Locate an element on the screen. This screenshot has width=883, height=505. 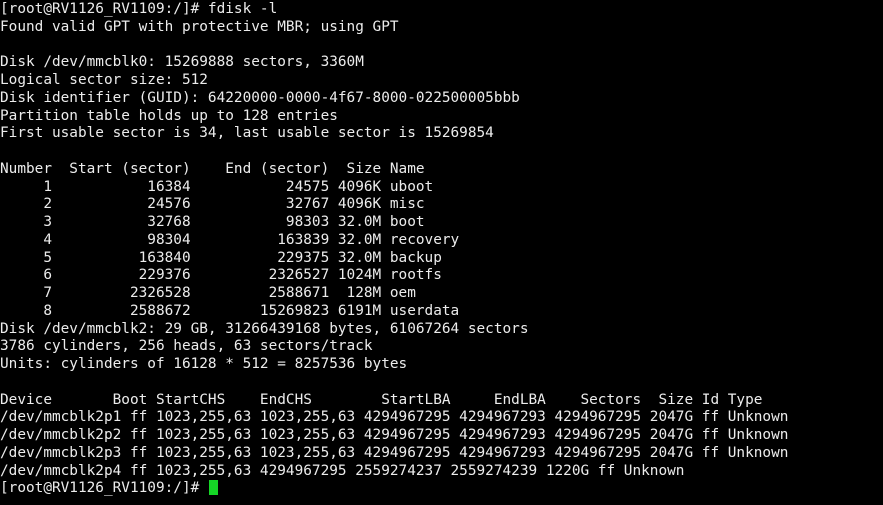
command-line: [root@RV1126_RV1109:/]# fdisk -l is located at coordinates (139, 9).